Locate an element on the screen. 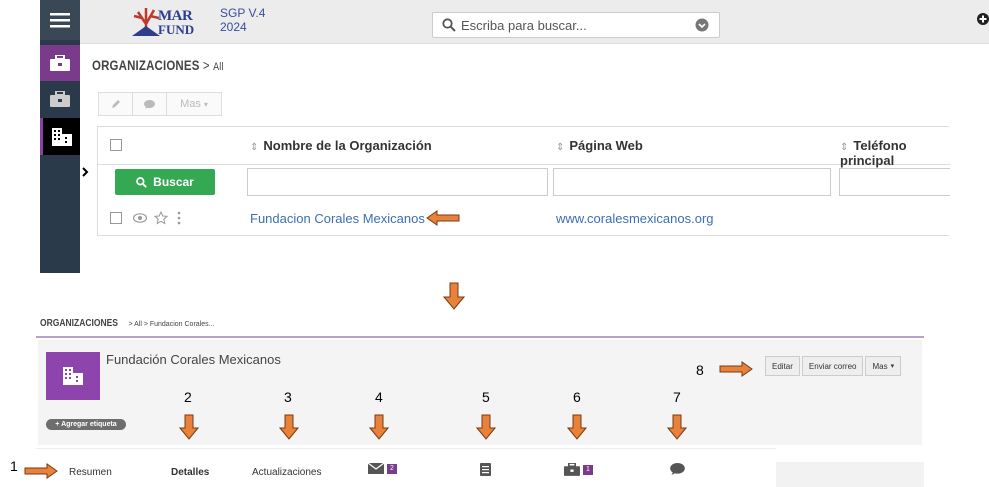 Image resolution: width=989 pixels, height=487 pixels. sidebar-item-briefcase-active is located at coordinates (60, 63).